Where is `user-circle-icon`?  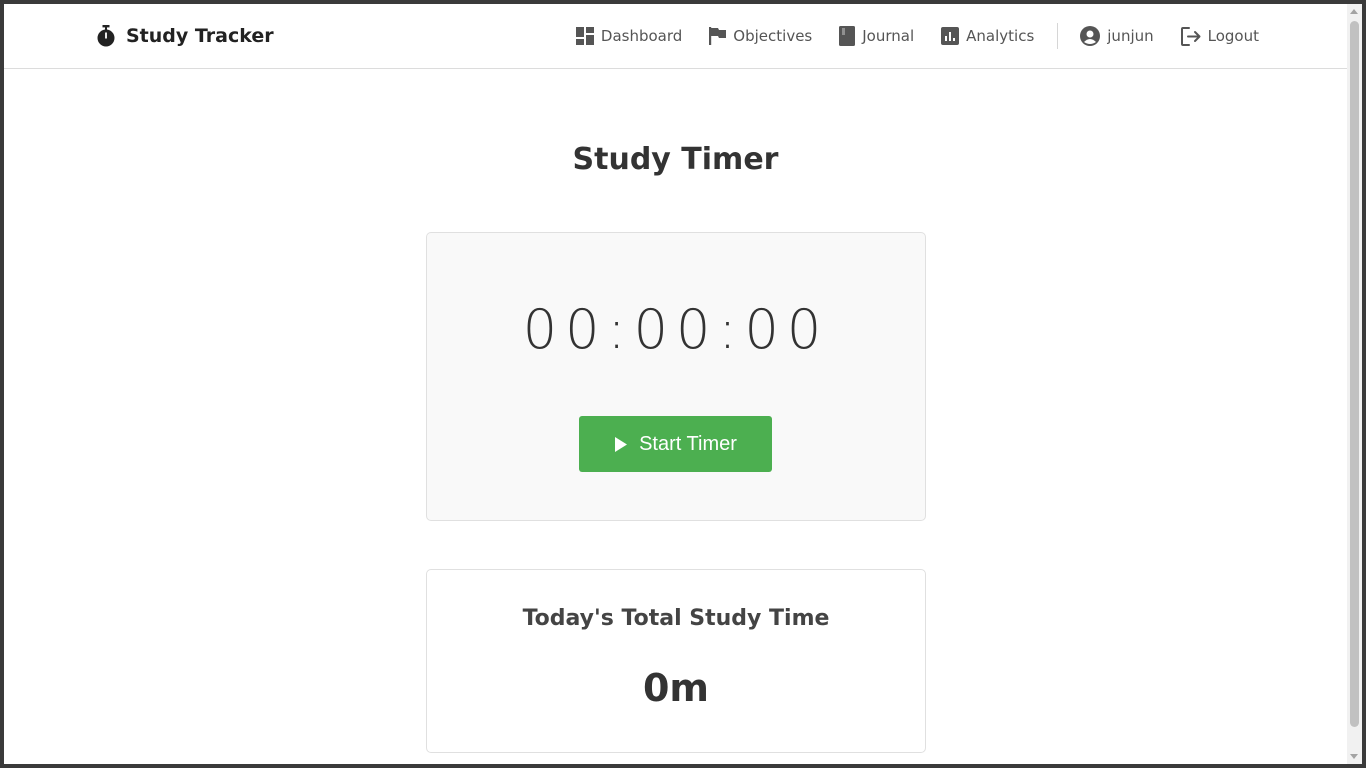
user-circle-icon is located at coordinates (1090, 36).